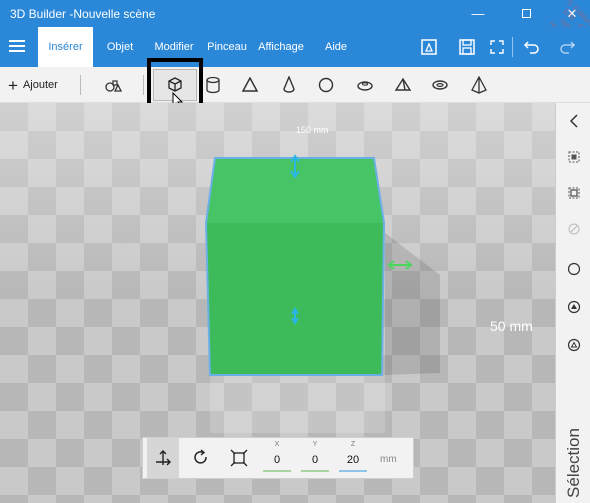  What do you see at coordinates (120, 47) in the screenshot?
I see `tab-objet: Objet` at bounding box center [120, 47].